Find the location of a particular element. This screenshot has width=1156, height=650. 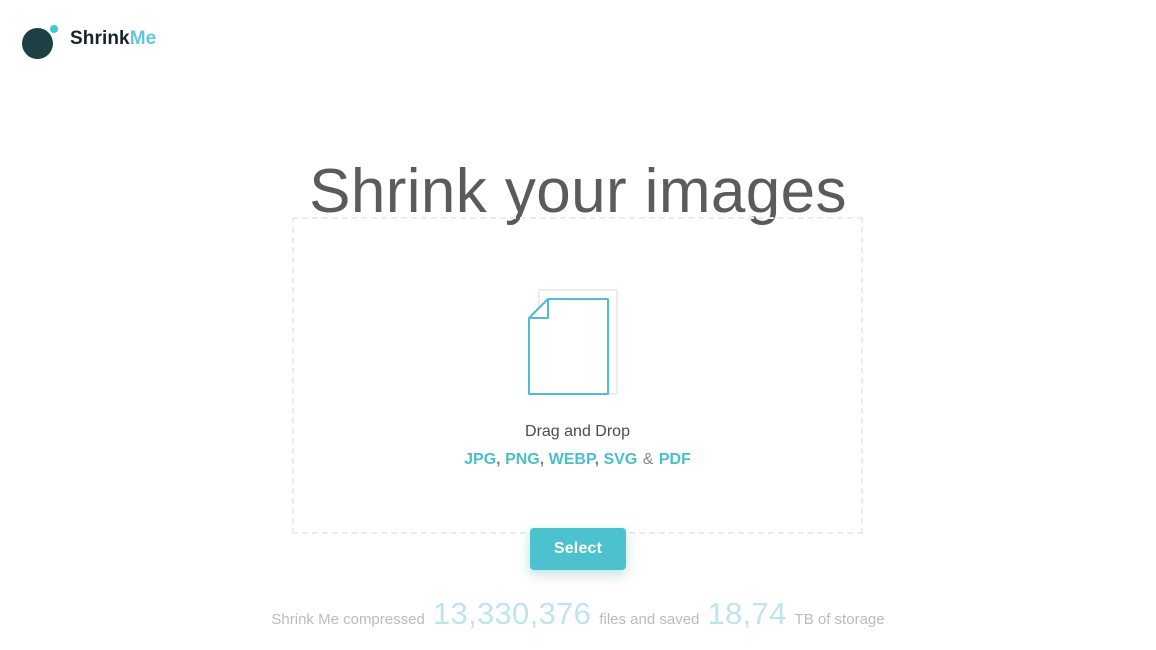

brand-logo: ShrinkMe is located at coordinates (89, 38).